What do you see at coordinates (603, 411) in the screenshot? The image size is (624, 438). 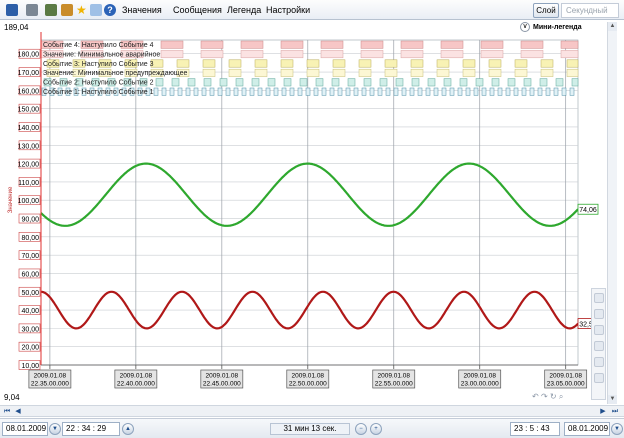 I see `scroll-right-icon: ▶` at bounding box center [603, 411].